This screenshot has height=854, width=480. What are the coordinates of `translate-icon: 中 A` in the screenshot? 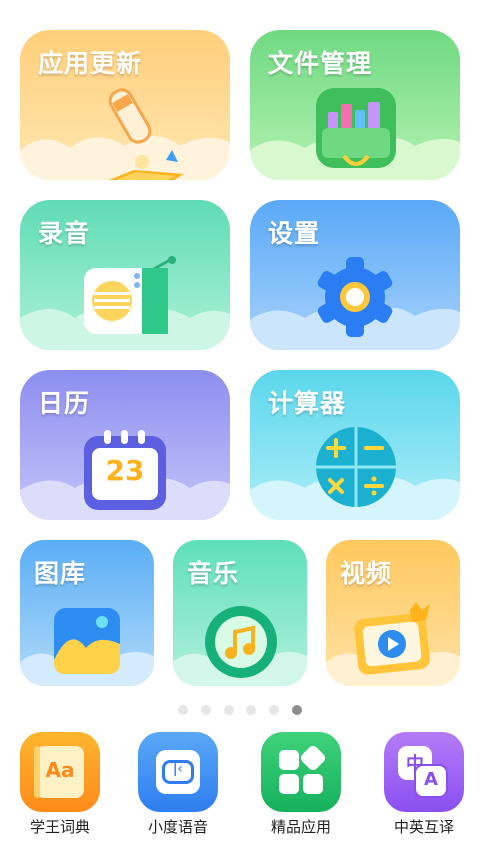 It's located at (424, 772).